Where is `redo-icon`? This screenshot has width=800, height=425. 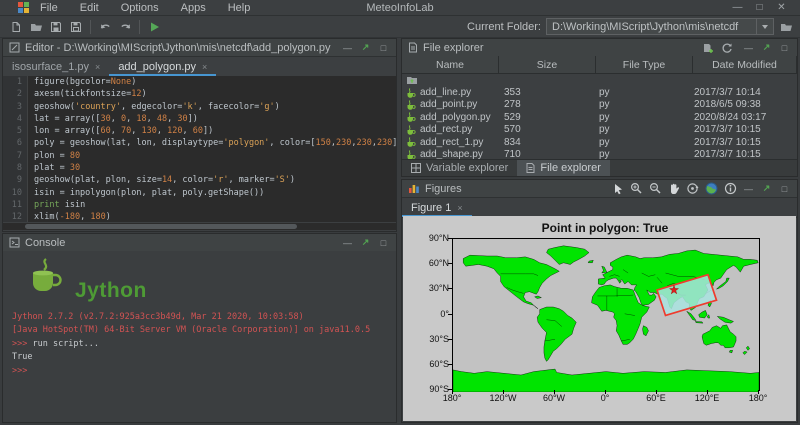
redo-icon is located at coordinates (125, 27).